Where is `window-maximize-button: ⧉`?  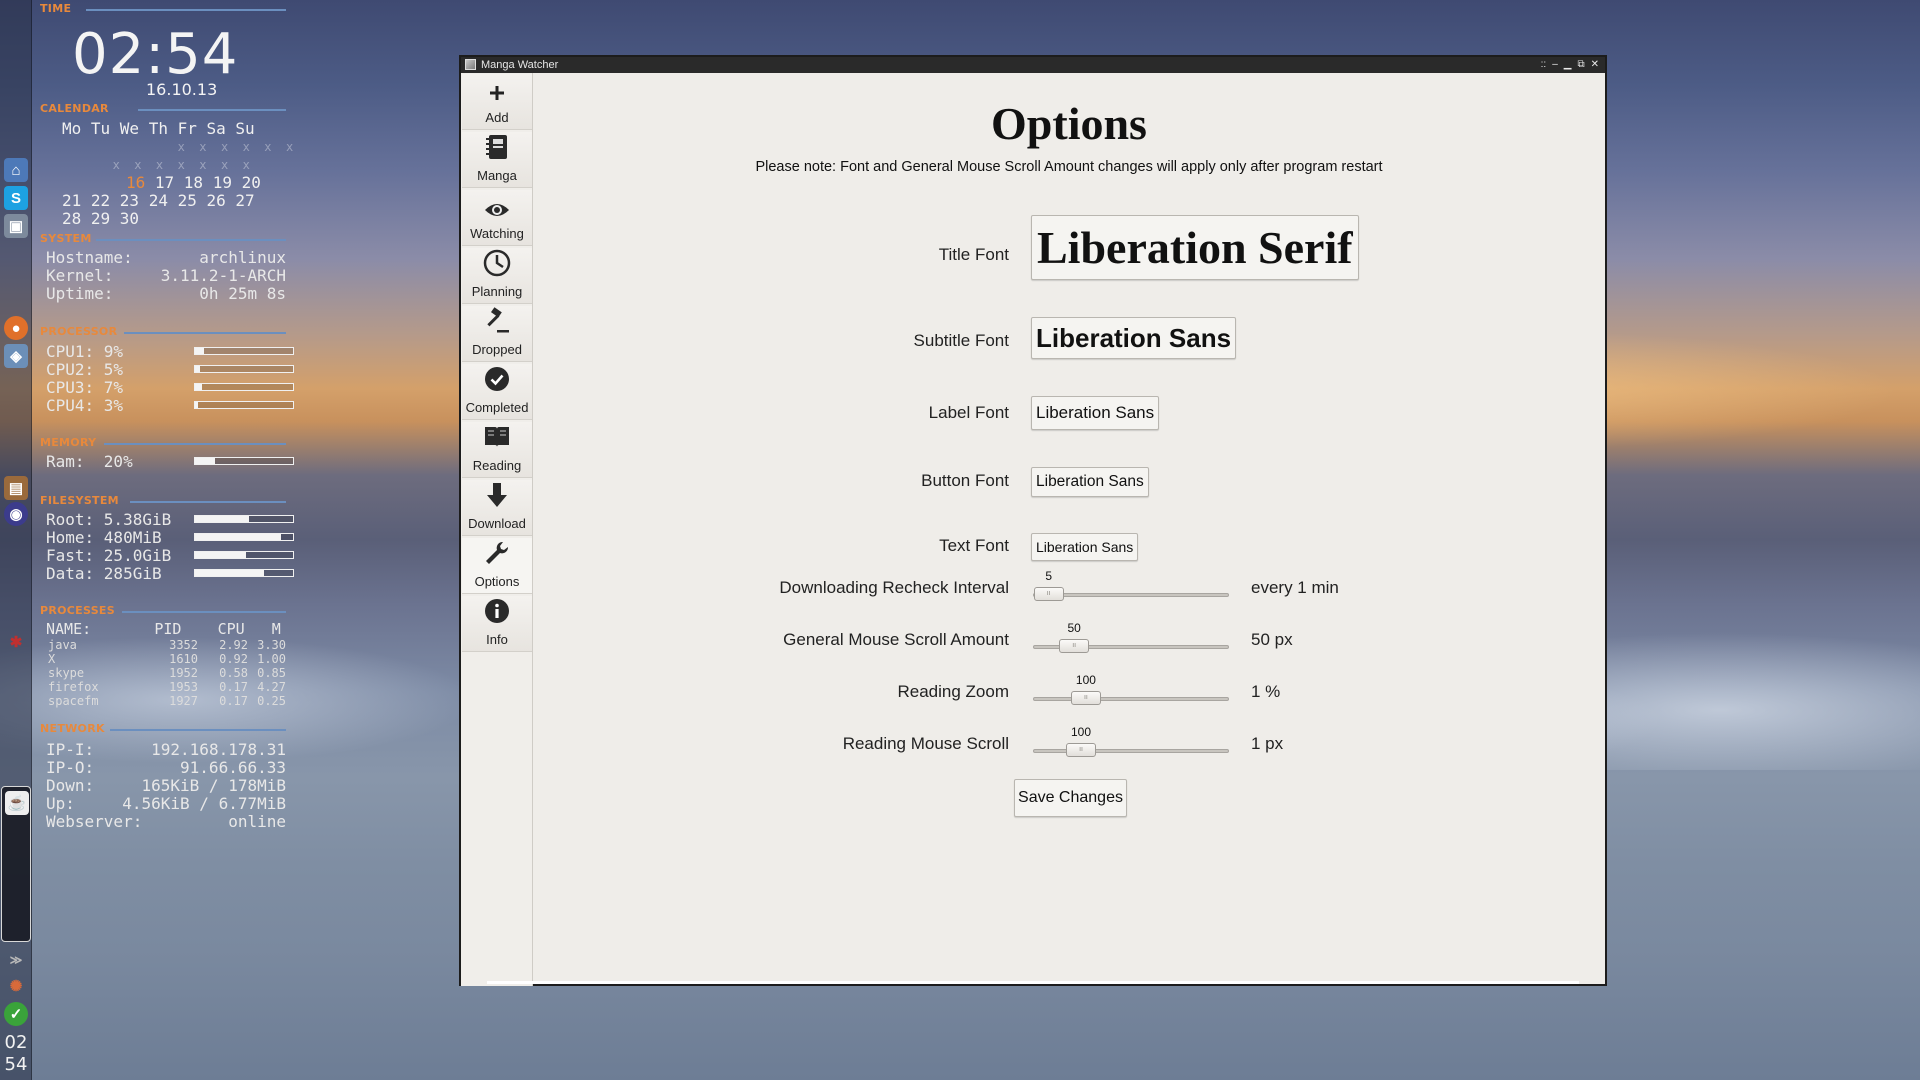 window-maximize-button: ⧉ is located at coordinates (1580, 65).